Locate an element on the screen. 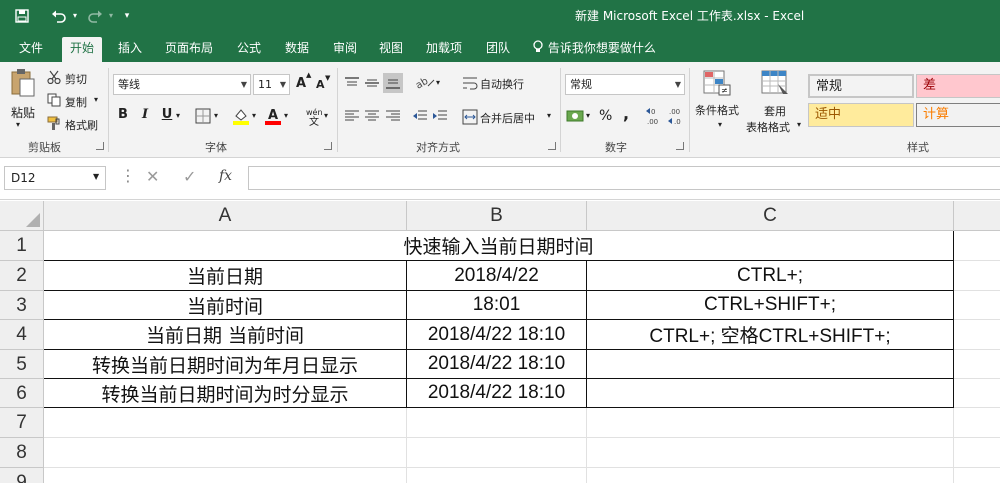 Image resolution: width=1000 pixels, height=483 pixels. tab-data: 数据 is located at coordinates (297, 49).